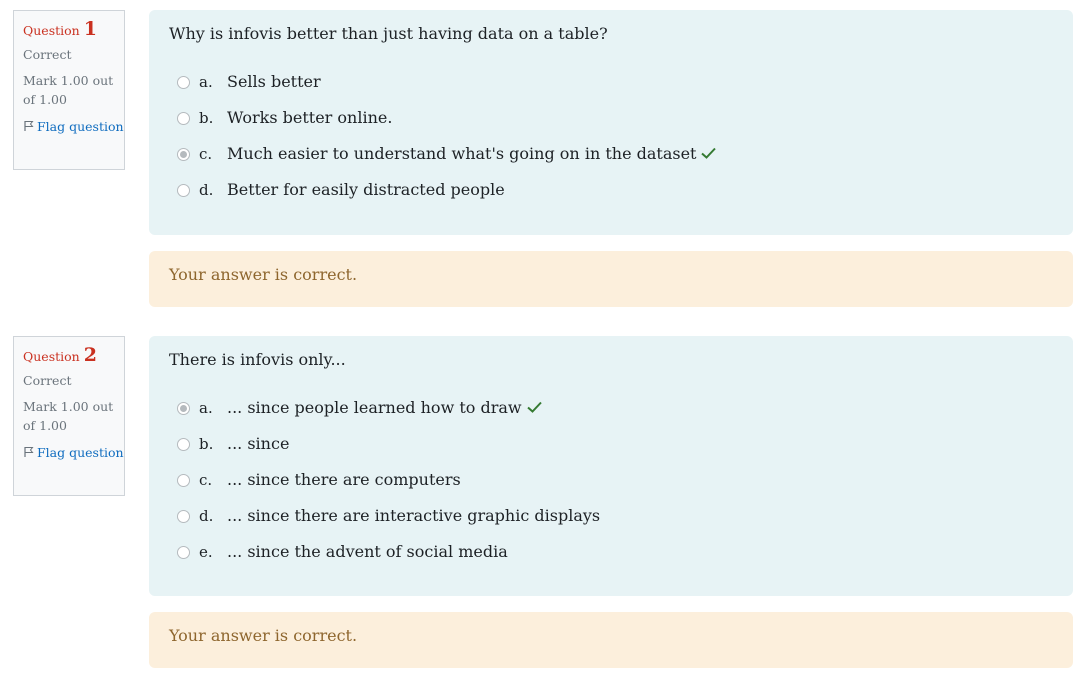 The height and width of the screenshot is (685, 1092). What do you see at coordinates (374, 407) in the screenshot?
I see `answer-text: ... since people learned how to draw` at bounding box center [374, 407].